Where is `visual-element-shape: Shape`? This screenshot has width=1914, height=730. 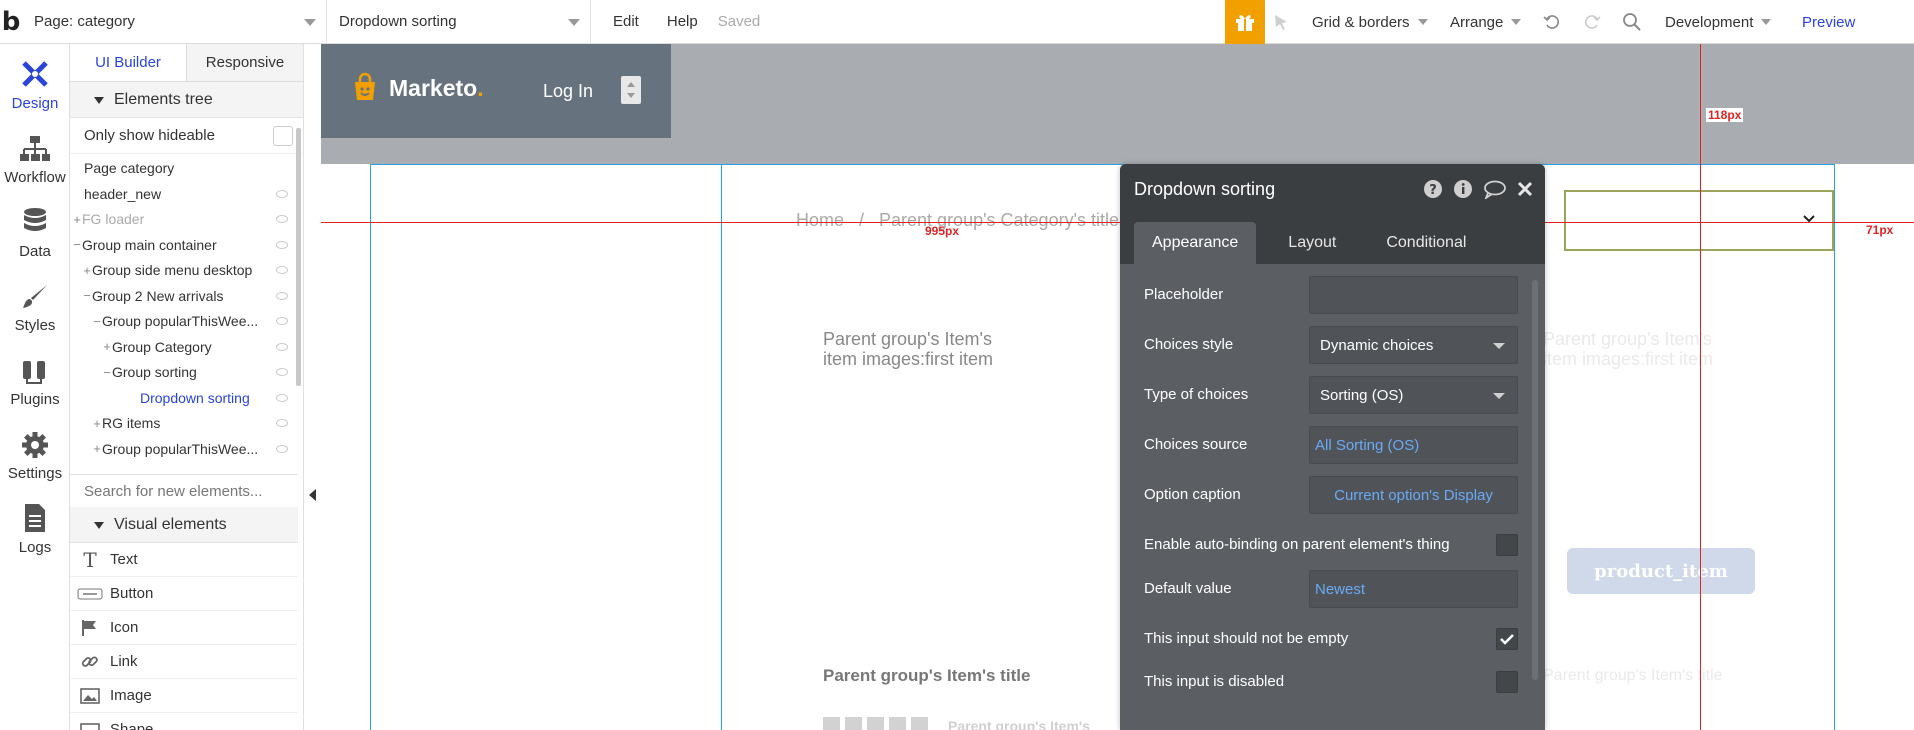 visual-element-shape: Shape is located at coordinates (184, 721).